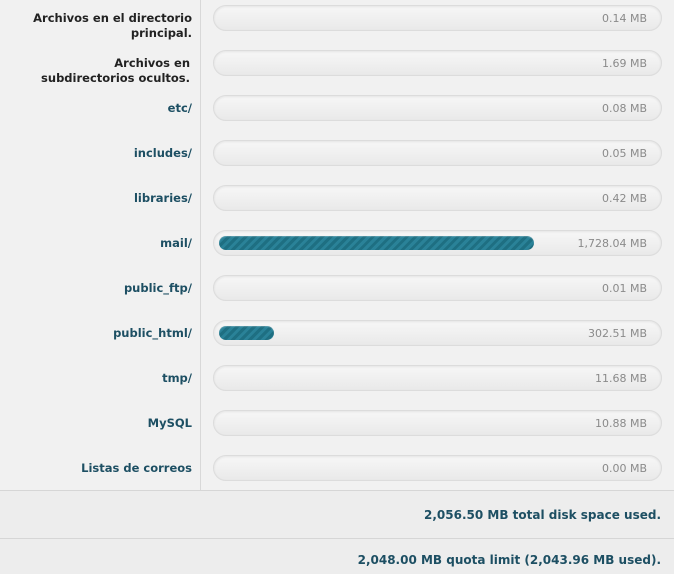 The height and width of the screenshot is (574, 674). I want to click on usage-value: 302.51 MB, so click(617, 333).